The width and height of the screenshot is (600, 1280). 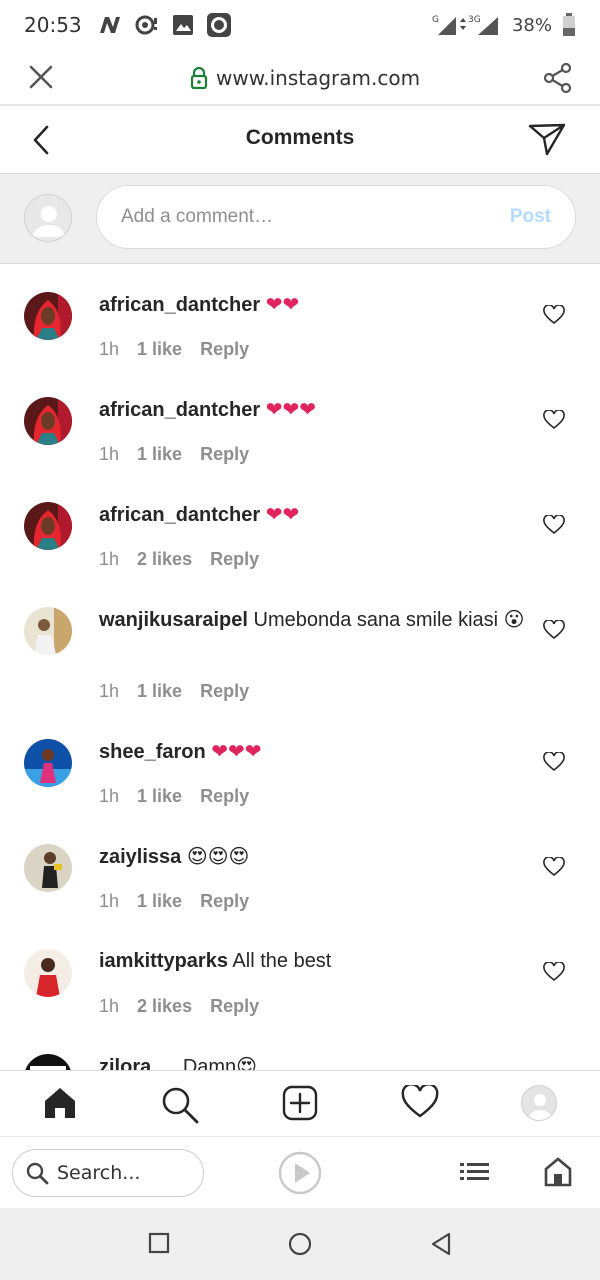 I want to click on status-bar: 20:53 G 3G 38%, so click(x=300, y=25).